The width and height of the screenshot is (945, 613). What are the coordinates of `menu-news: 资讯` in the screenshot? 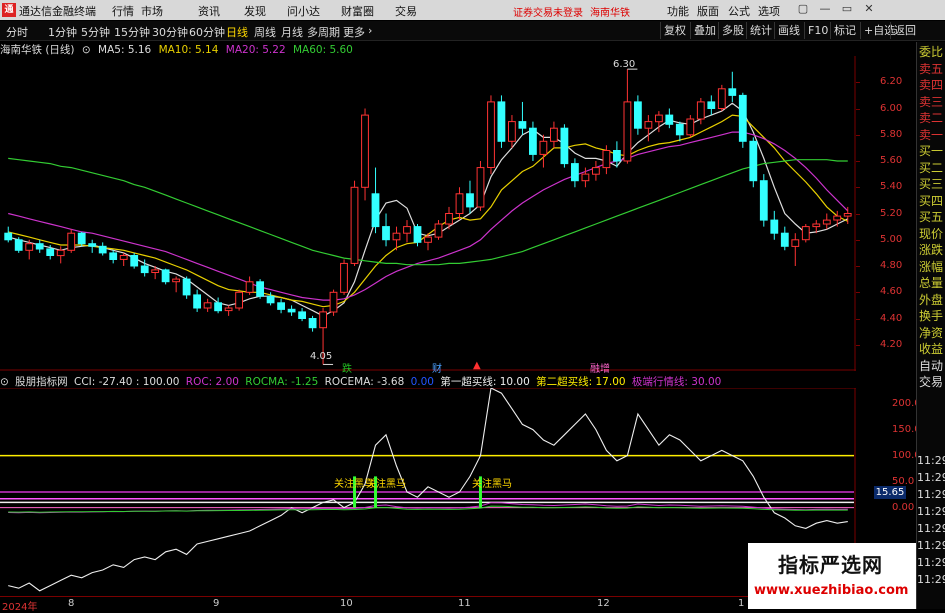 It's located at (209, 11).